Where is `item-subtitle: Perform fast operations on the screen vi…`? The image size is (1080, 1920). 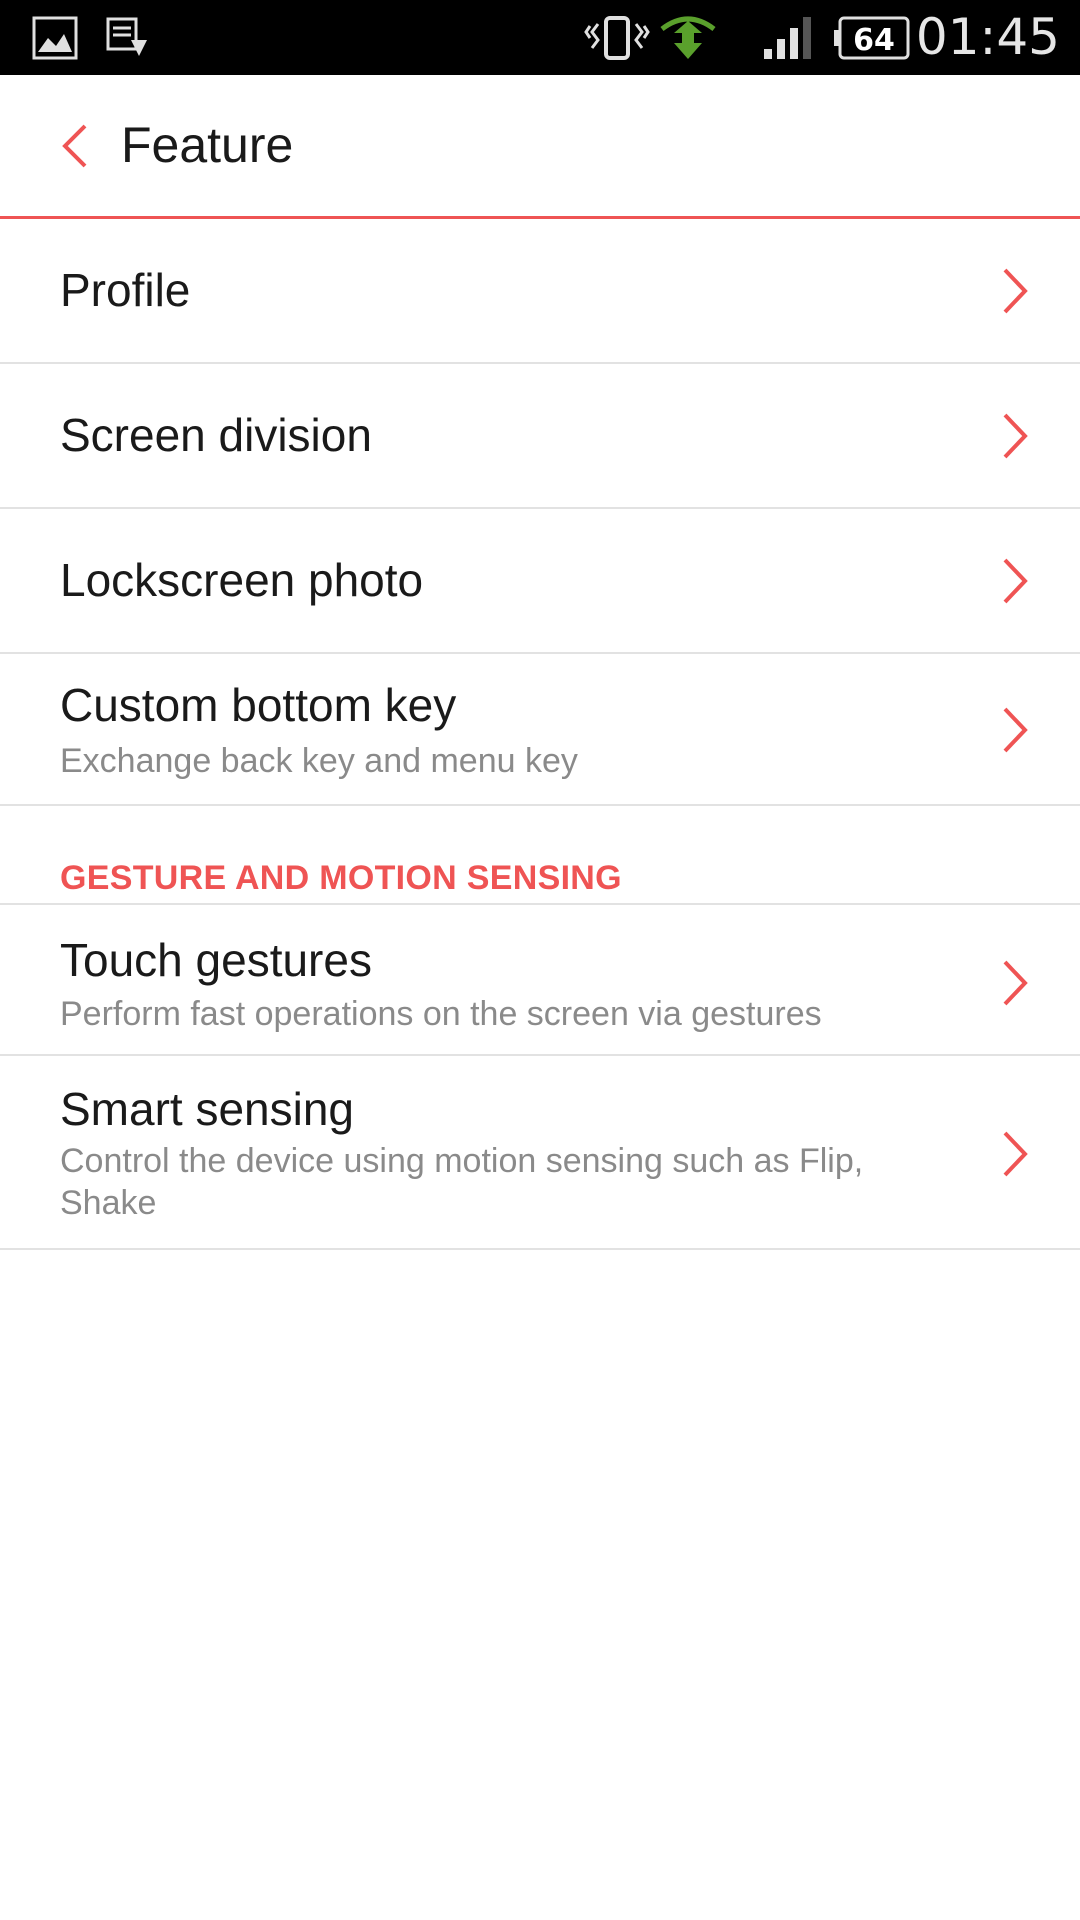 item-subtitle: Perform fast operations on the screen vi… is located at coordinates (441, 1014).